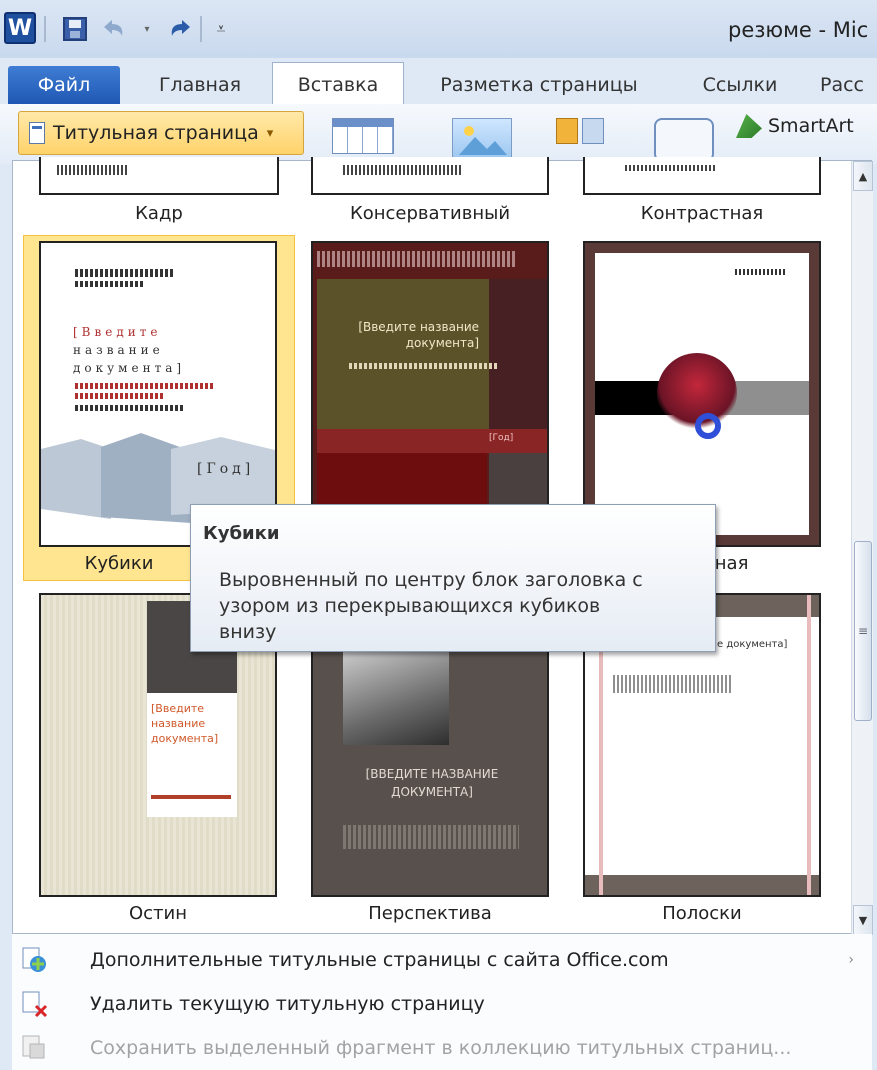 The height and width of the screenshot is (1070, 877). What do you see at coordinates (418, 335) in the screenshot?
I see `mosaic-title: [Введите название документа]` at bounding box center [418, 335].